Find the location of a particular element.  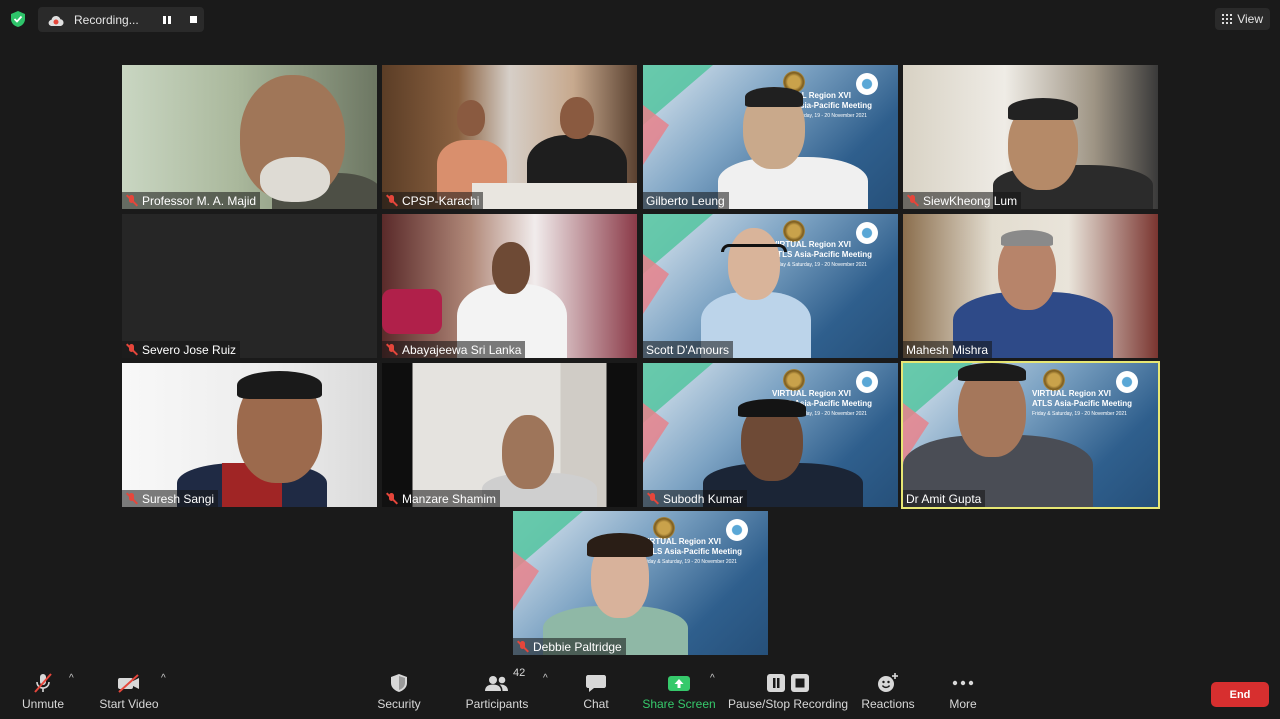

participant-name-bar: SiewKheong Lum is located at coordinates (962, 200).